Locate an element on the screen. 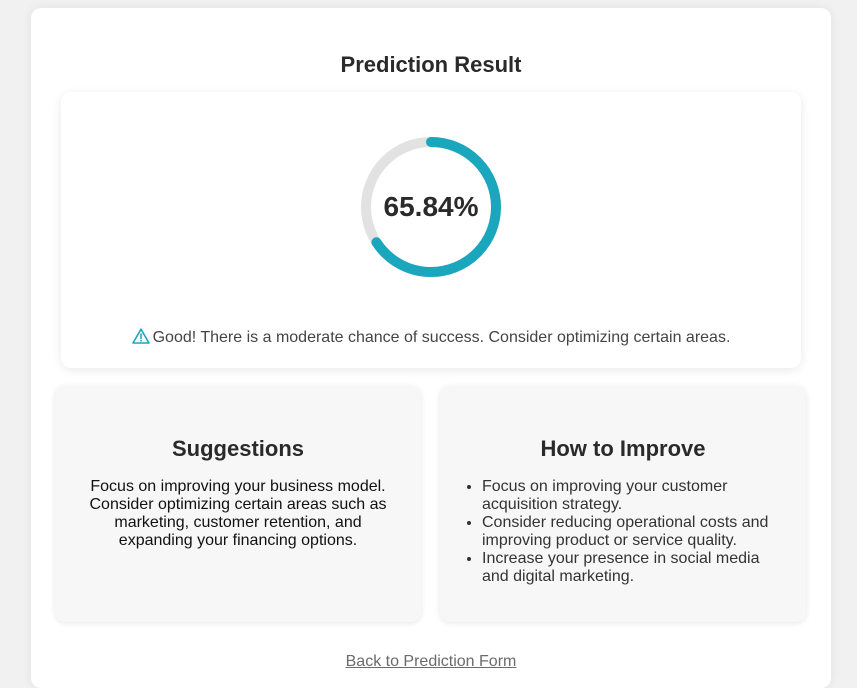 This screenshot has height=688, width=857. warning-triangle-icon is located at coordinates (140, 336).